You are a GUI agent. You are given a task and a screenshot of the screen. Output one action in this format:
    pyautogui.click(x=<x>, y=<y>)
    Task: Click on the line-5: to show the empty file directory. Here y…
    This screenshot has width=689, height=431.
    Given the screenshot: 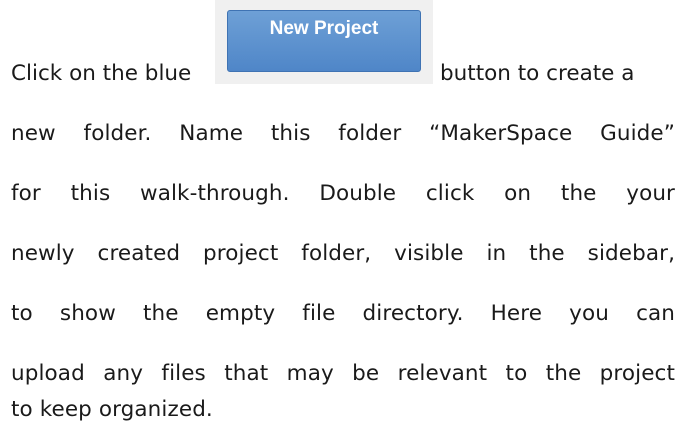 What is the action you would take?
    pyautogui.click(x=343, y=313)
    